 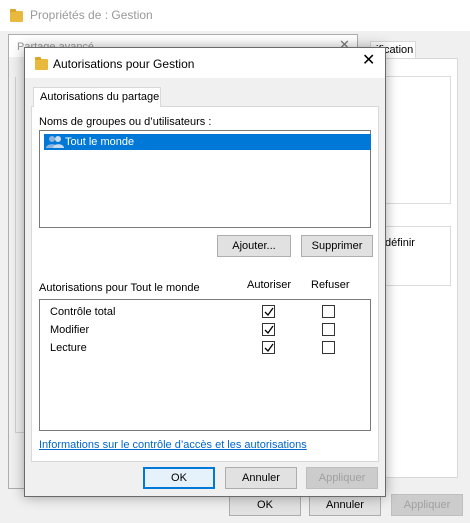 I want to click on column-deny: Refuser, so click(x=330, y=285).